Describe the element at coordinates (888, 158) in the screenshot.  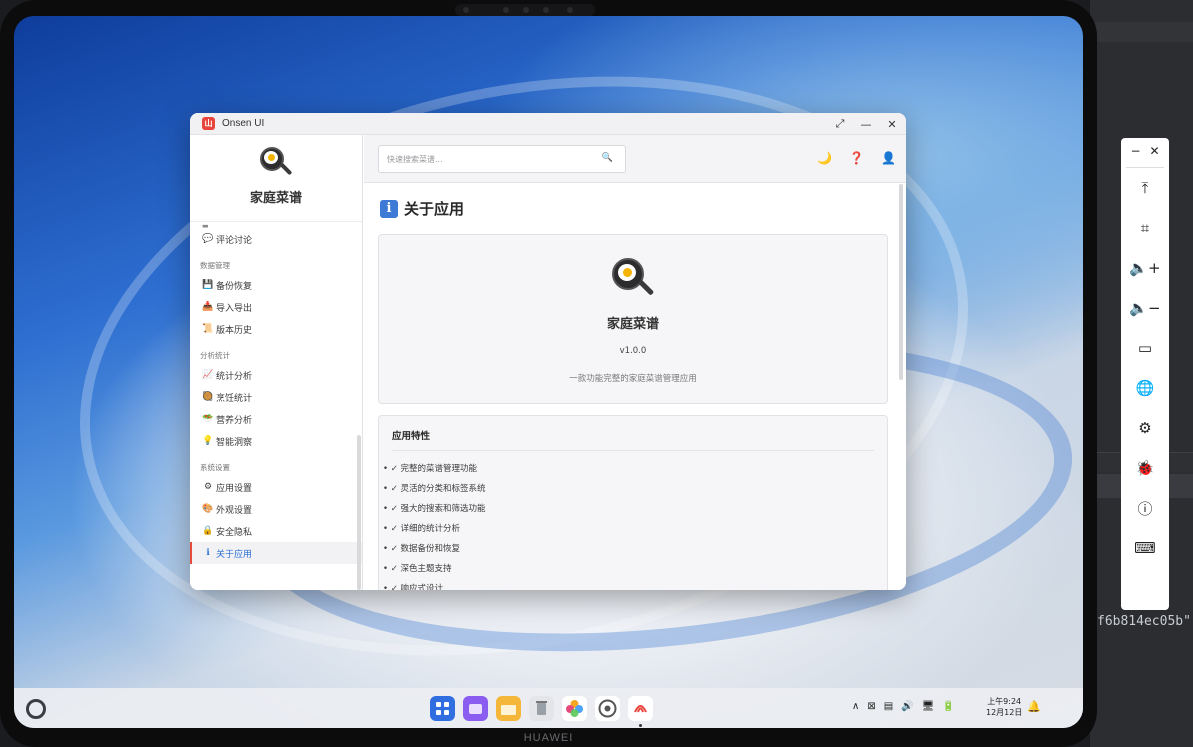
I see `user-icon: 👤` at that location.